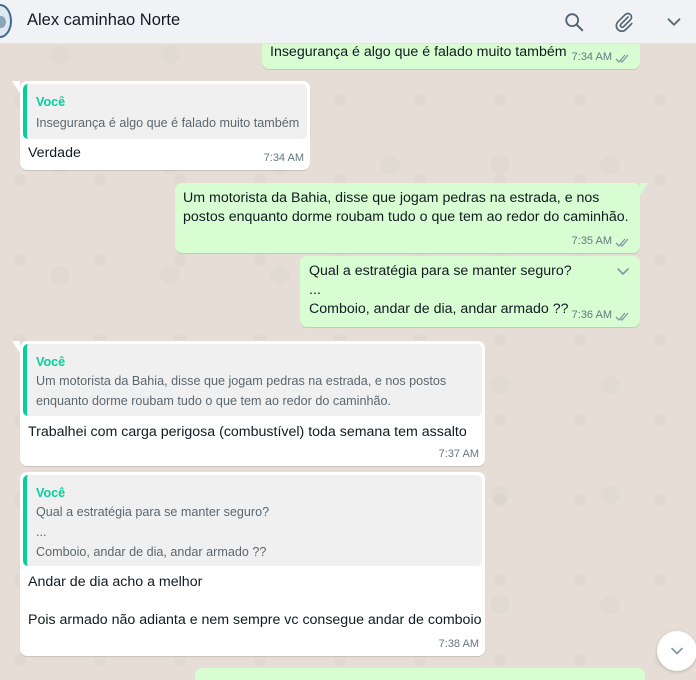 The height and width of the screenshot is (680, 696). I want to click on message-meta: 7:38 AM, so click(459, 644).